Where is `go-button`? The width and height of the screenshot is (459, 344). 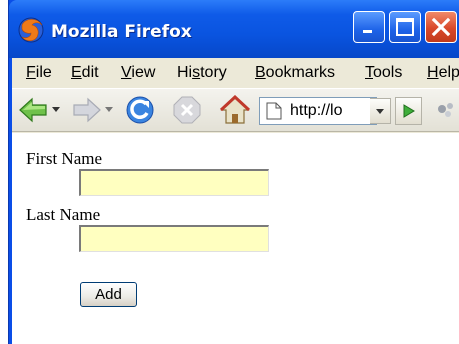
go-button is located at coordinates (408, 111).